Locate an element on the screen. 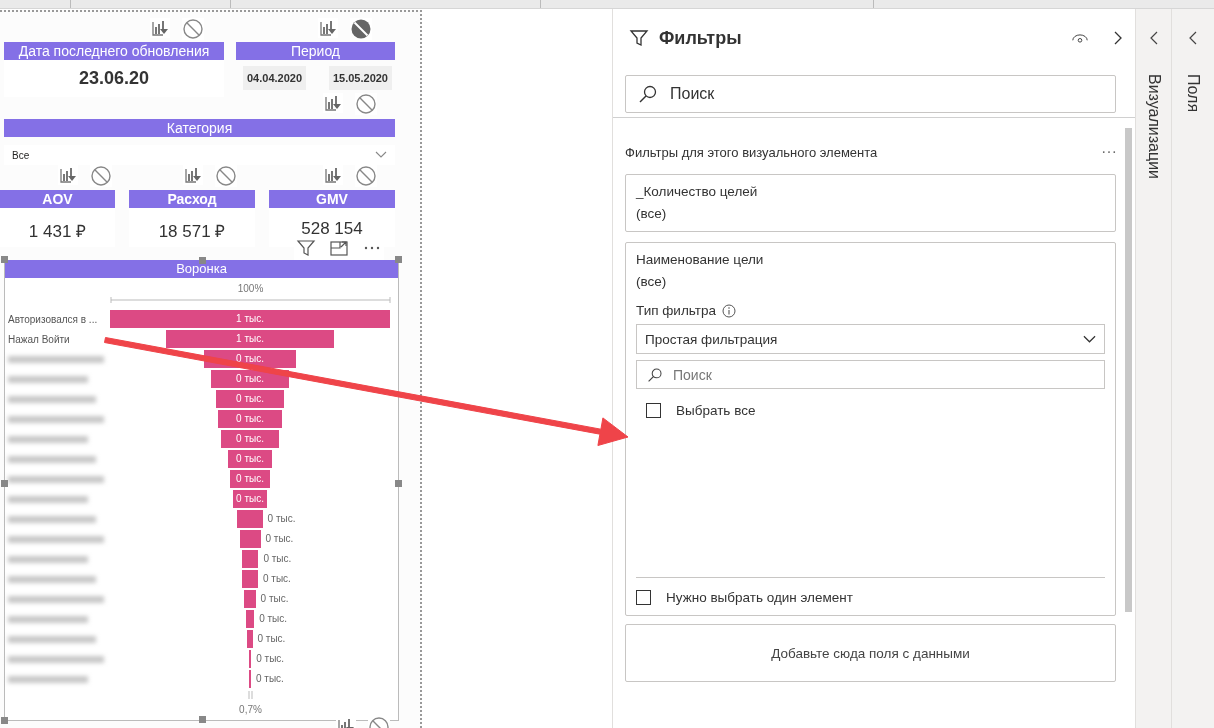  scale-label: 0,7% is located at coordinates (250, 709).